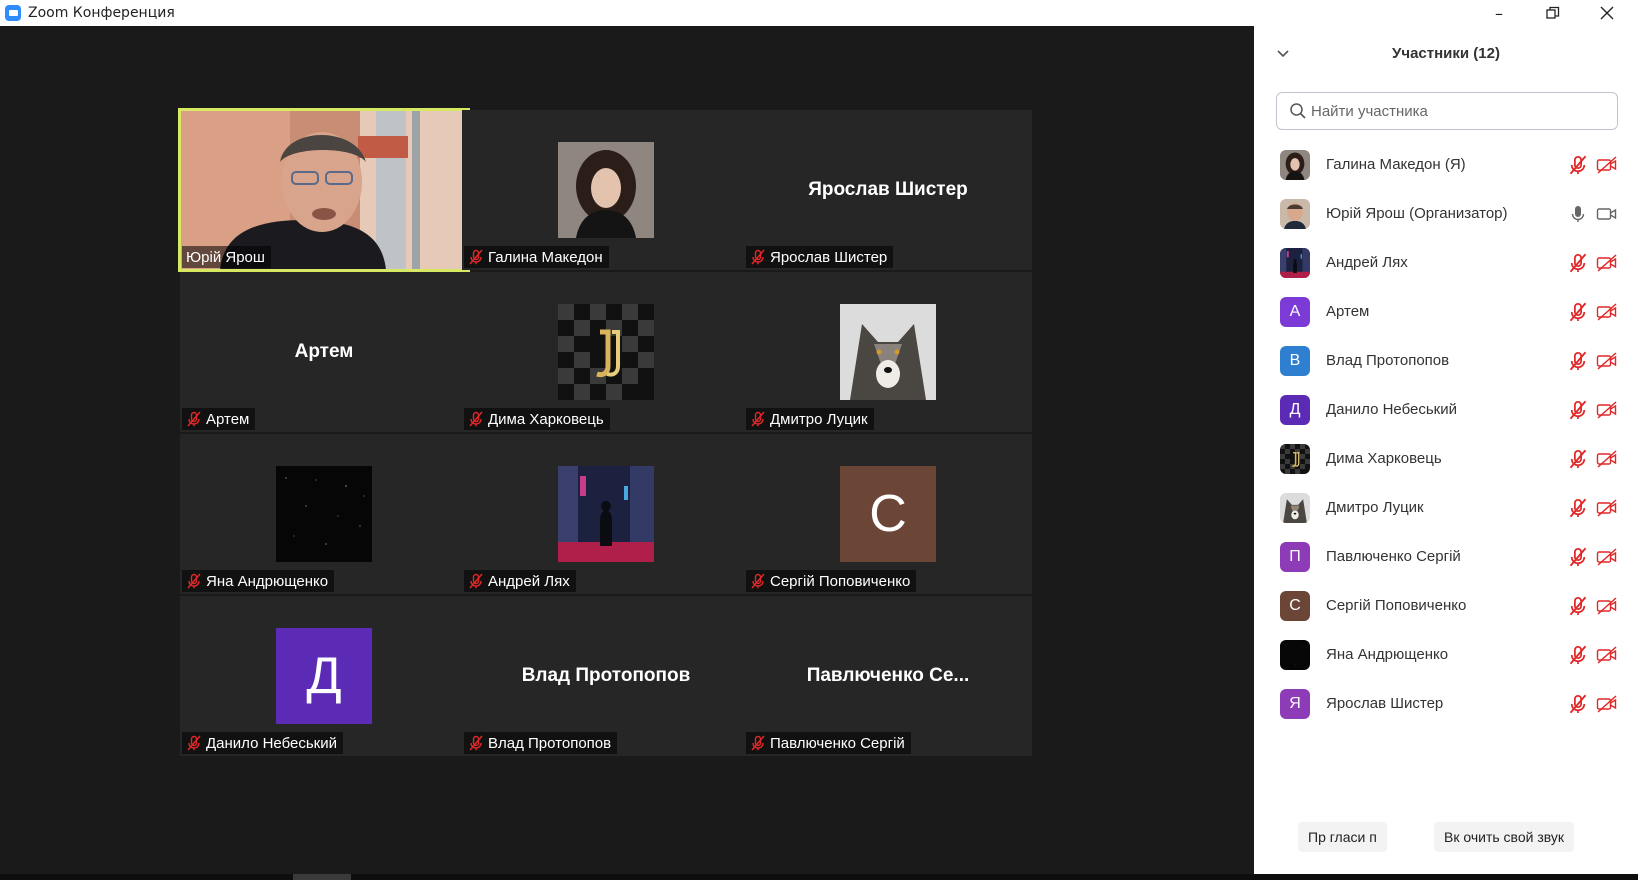 The image size is (1638, 880). I want to click on participant-row: Дима Харковець, so click(1446, 458).